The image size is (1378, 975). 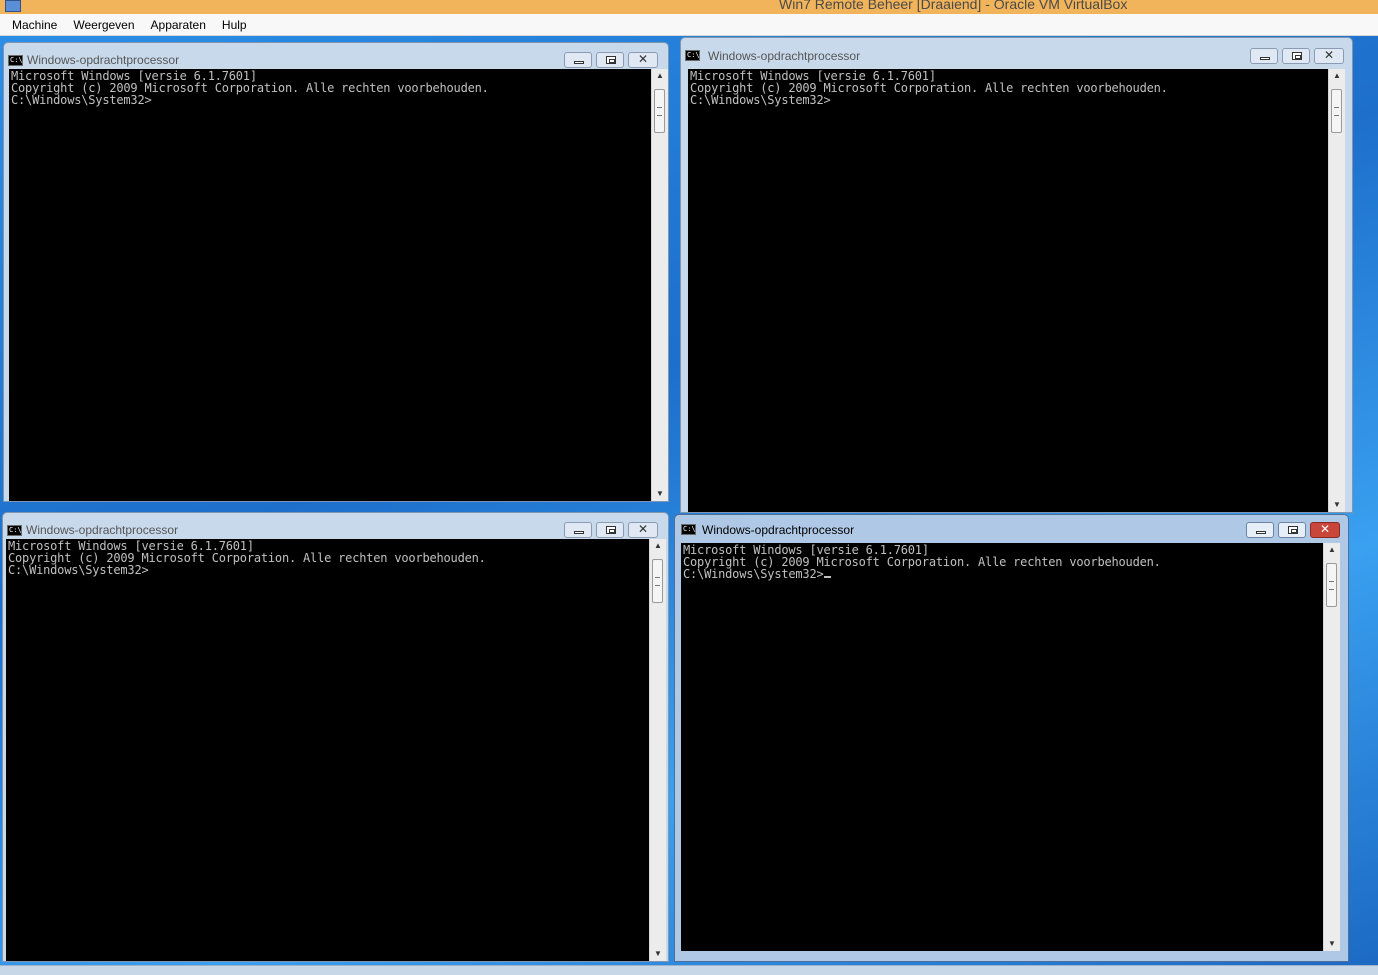 What do you see at coordinates (689, 970) in the screenshot?
I see `guest-taskbar` at bounding box center [689, 970].